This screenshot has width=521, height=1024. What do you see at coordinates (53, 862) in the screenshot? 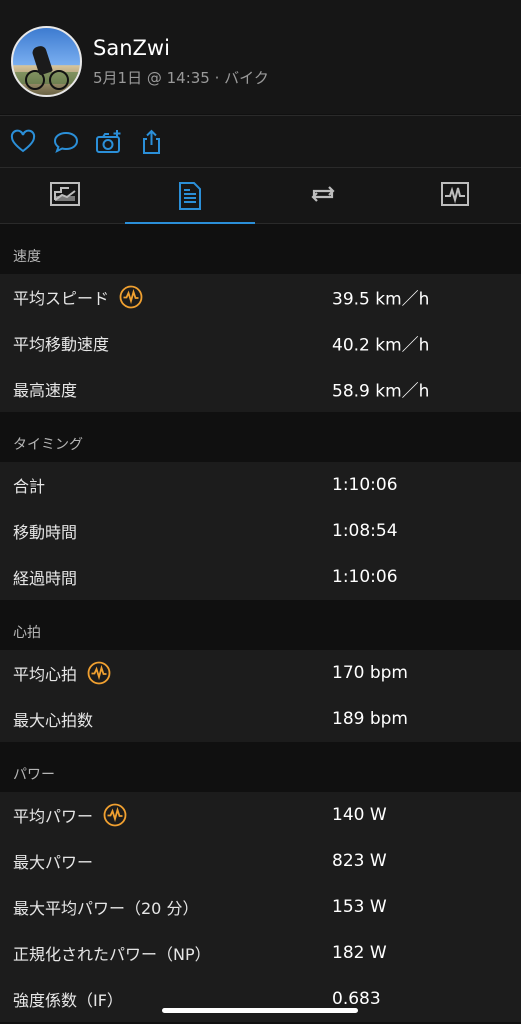
I see `stat-label: 最大パワー` at bounding box center [53, 862].